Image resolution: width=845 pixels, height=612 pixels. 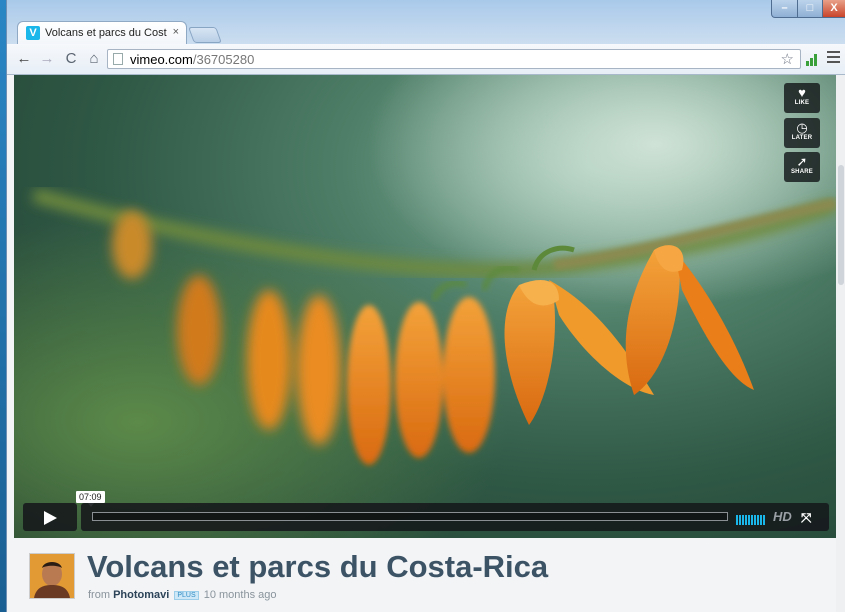 I want to click on like-label: LIKE, so click(x=802, y=103).